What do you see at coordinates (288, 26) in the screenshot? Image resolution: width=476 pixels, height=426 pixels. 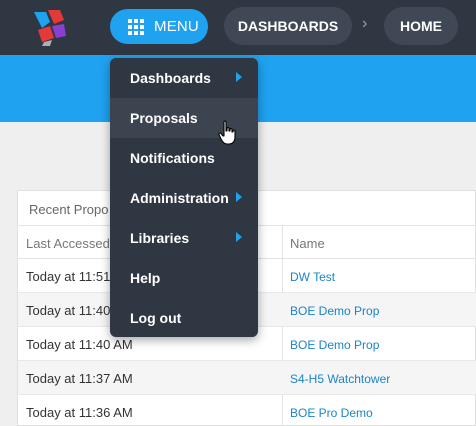 I see `breadcrumb-dashboards: DASHBOARDS` at bounding box center [288, 26].